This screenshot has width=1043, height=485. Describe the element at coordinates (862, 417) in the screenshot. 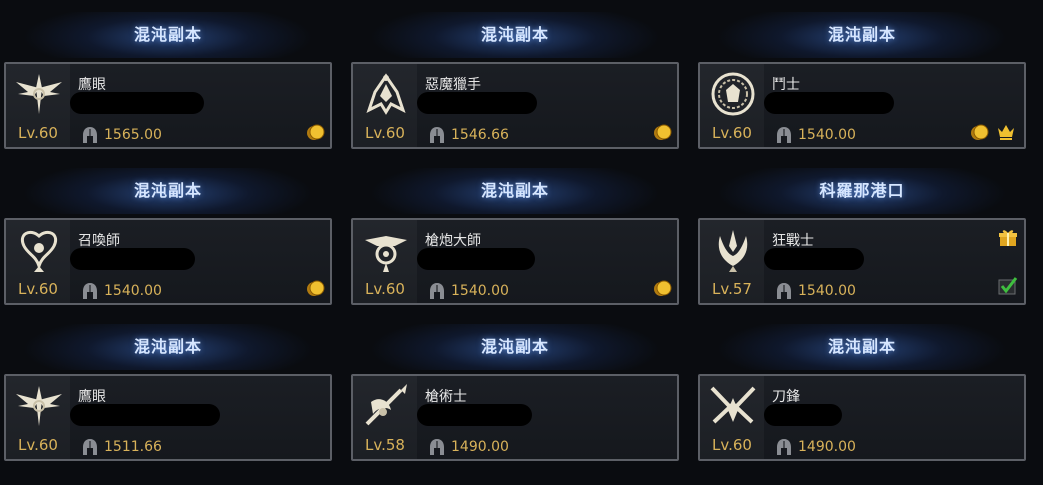

I see `character-card: Lv.60 刀鋒 1490.00` at that location.